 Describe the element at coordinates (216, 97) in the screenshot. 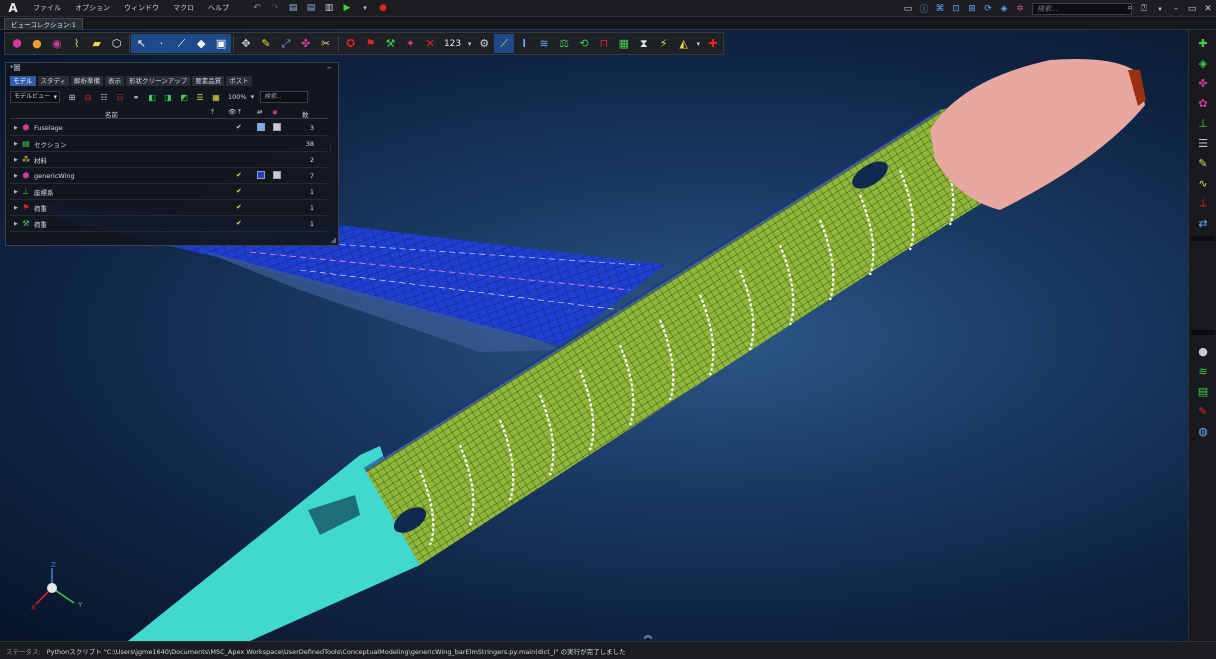

I see `table-icon: ▦` at that location.